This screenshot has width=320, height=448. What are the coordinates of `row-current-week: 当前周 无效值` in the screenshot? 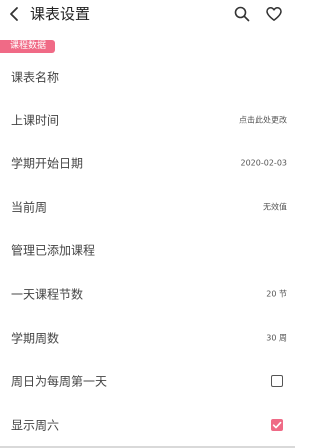 It's located at (147, 207).